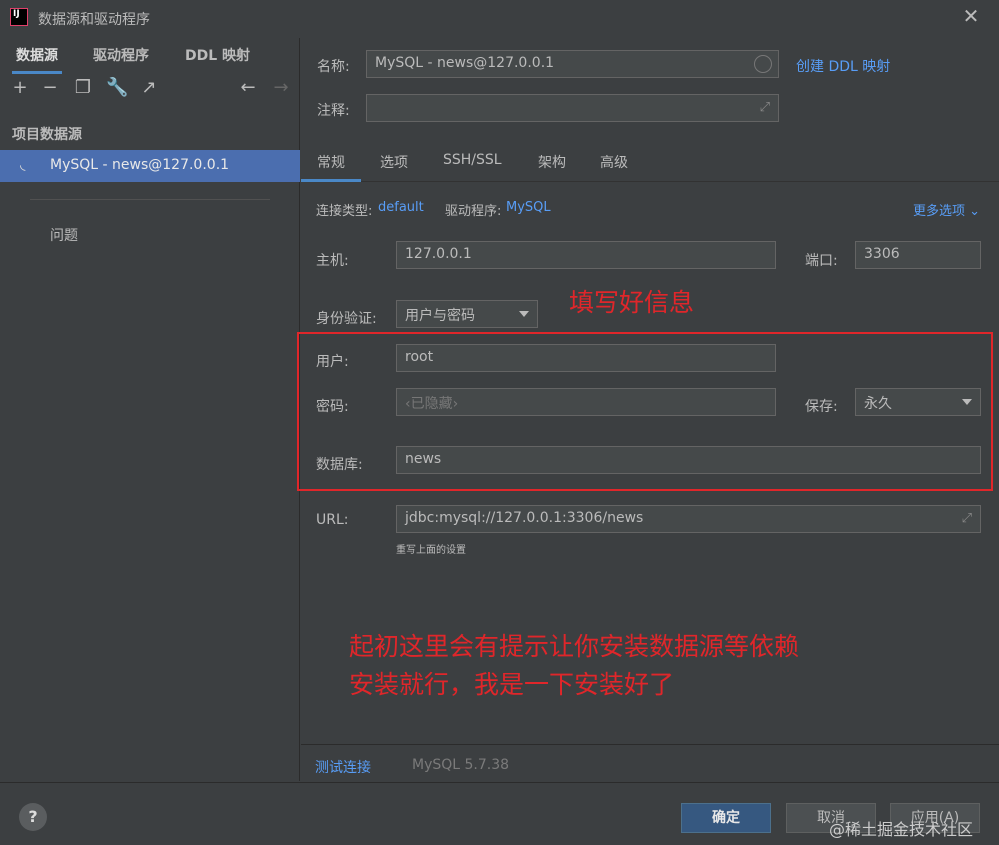 The image size is (999, 845). What do you see at coordinates (821, 261) in the screenshot?
I see `port-label: 端口:` at bounding box center [821, 261].